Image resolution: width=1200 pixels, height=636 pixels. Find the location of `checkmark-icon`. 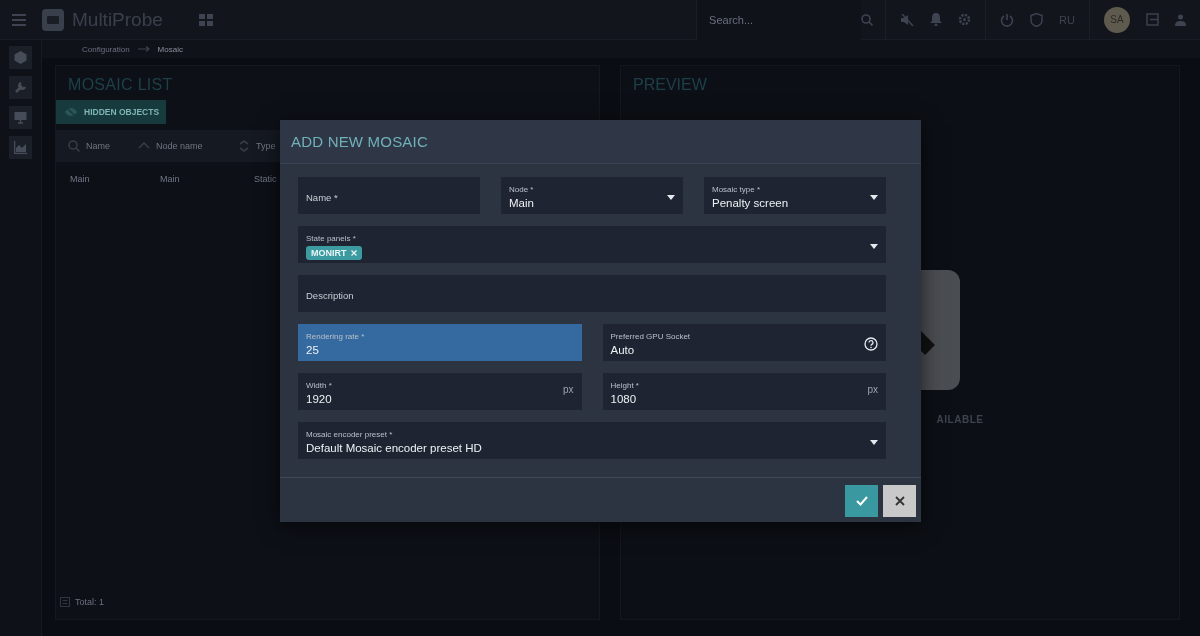

checkmark-icon is located at coordinates (861, 501).